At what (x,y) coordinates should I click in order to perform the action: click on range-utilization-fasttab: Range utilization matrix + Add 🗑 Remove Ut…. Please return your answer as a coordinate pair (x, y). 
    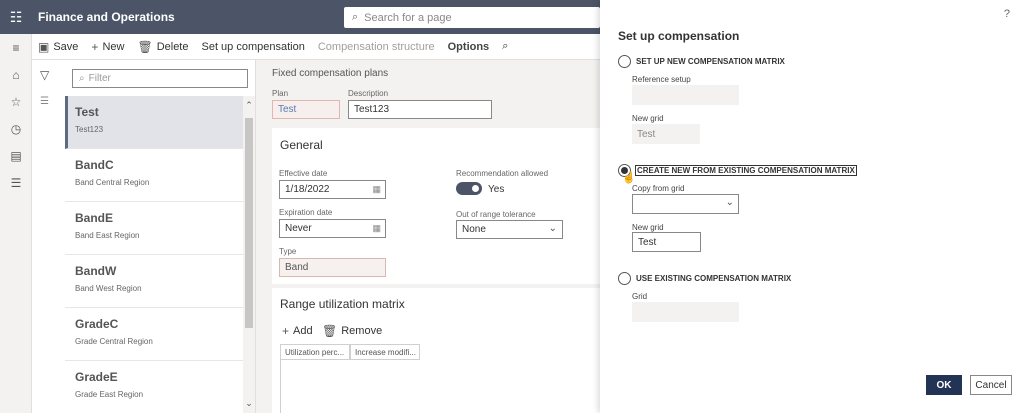
    Looking at the image, I should click on (436, 350).